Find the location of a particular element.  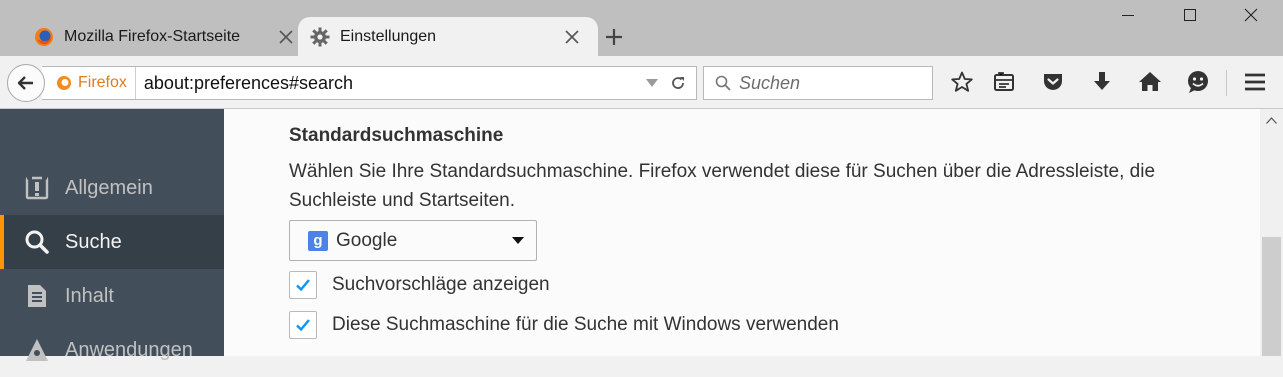

reload-icon is located at coordinates (678, 83).